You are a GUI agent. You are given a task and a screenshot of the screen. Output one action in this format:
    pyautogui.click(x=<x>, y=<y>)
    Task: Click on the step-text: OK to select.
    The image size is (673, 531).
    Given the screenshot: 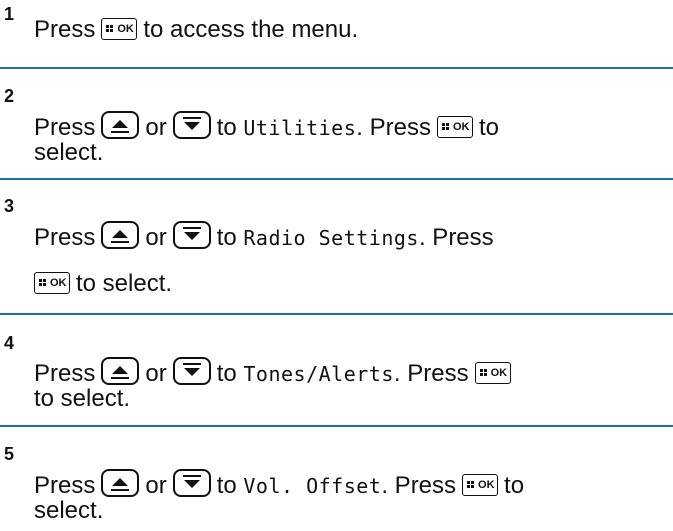 What is the action you would take?
    pyautogui.click(x=103, y=284)
    